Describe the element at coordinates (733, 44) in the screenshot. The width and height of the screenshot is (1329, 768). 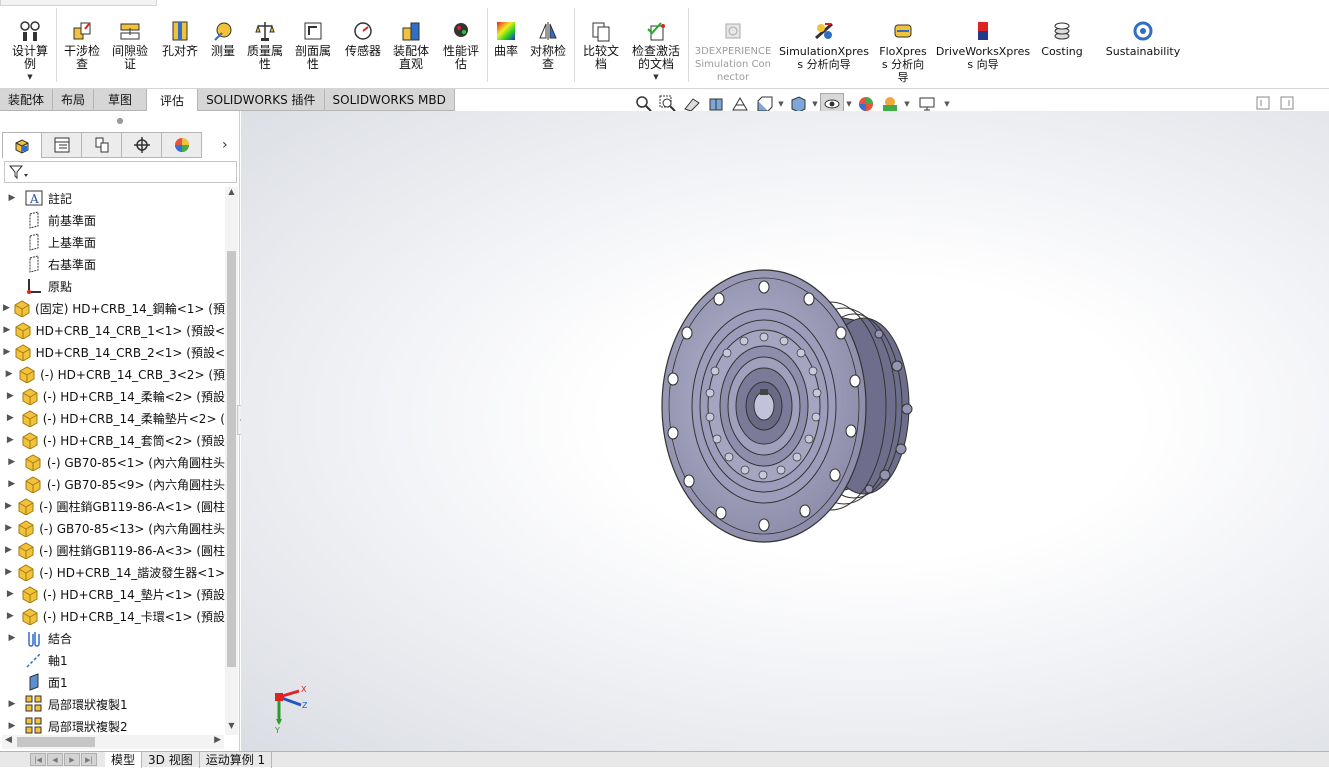
I see `simulation-connector-button: 3DEXPERIENCE Simulation Connector` at that location.